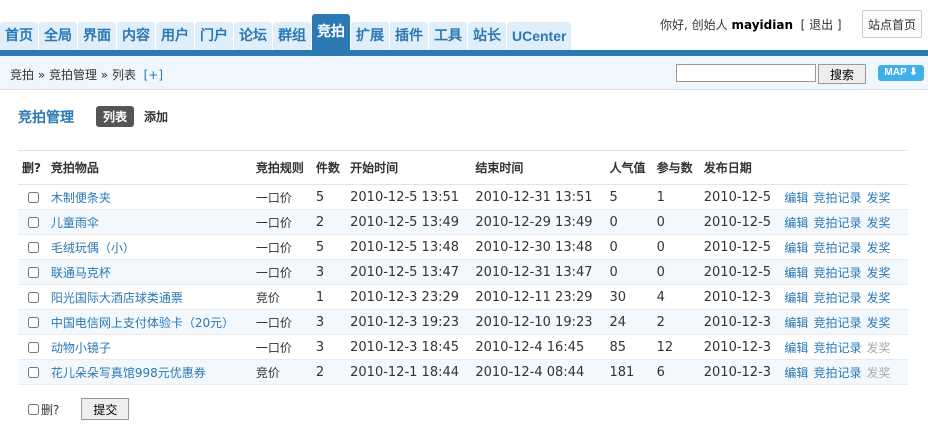 The height and width of the screenshot is (448, 928). I want to click on column-header: 件数, so click(329, 167).